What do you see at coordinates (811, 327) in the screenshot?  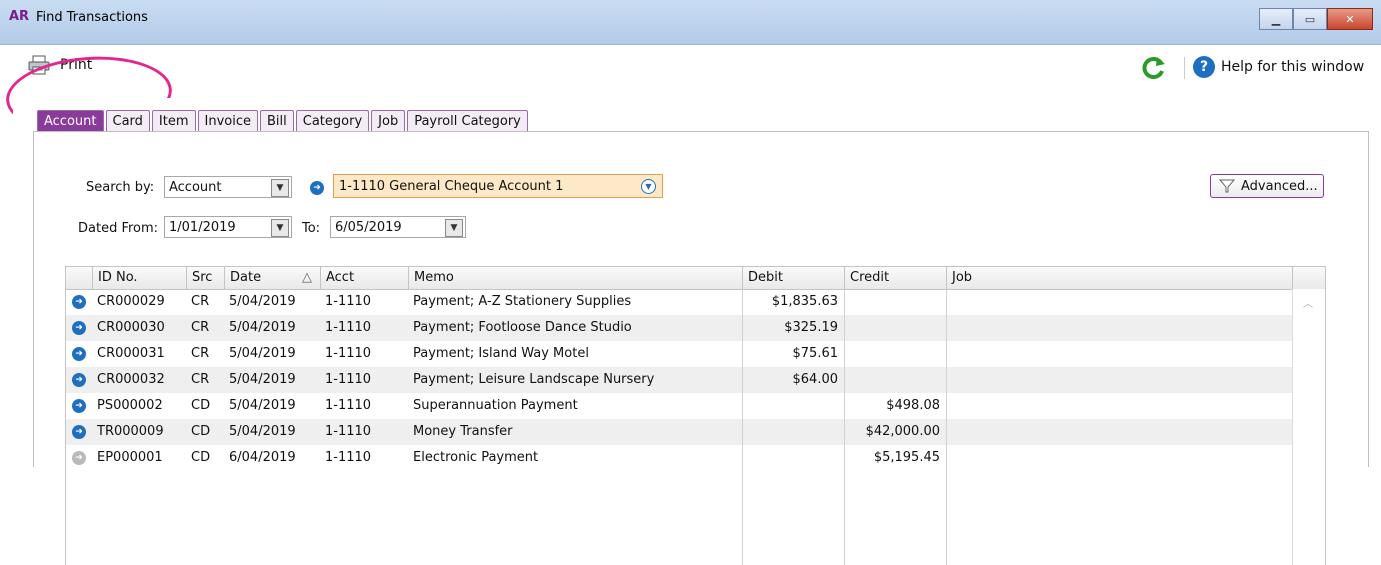 I see `cell-debit: $325.19` at bounding box center [811, 327].